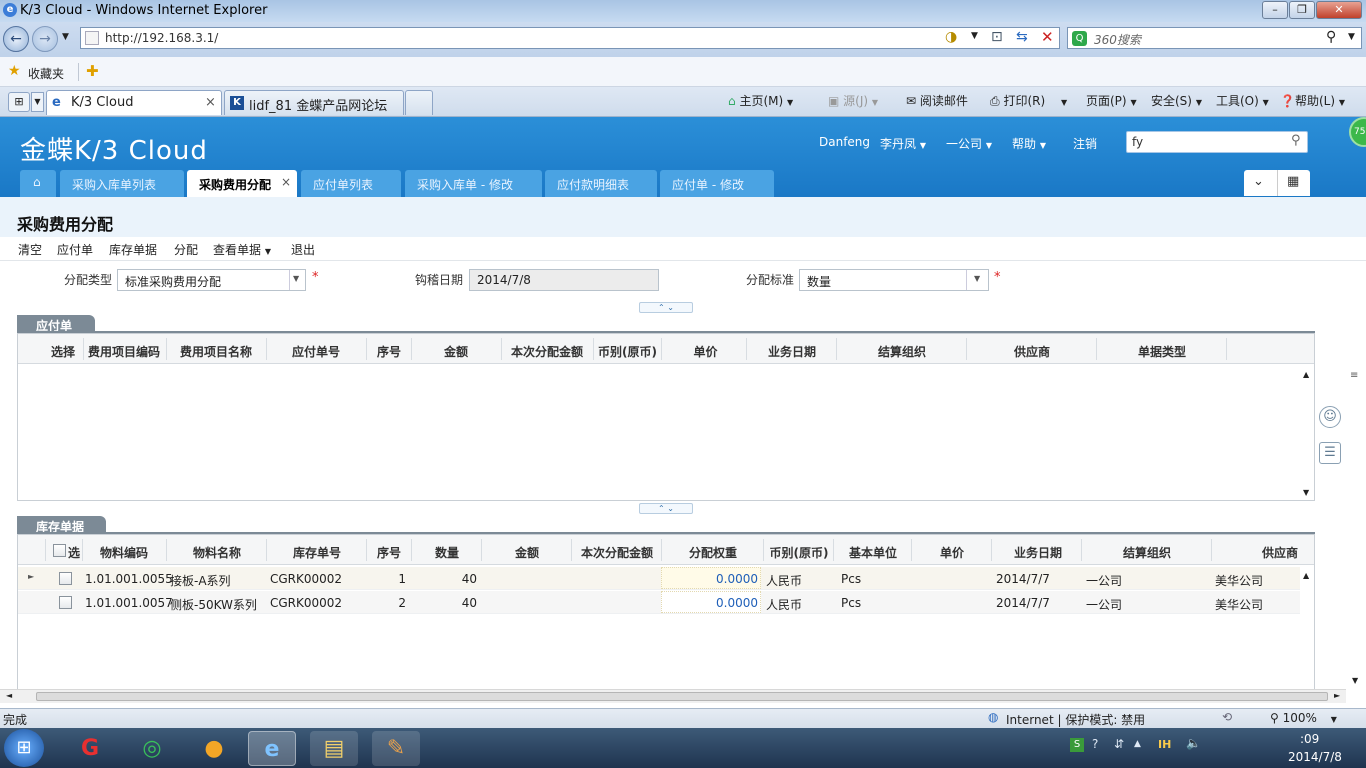 The image size is (1366, 768). What do you see at coordinates (1296, 140) in the screenshot?
I see `search-icon: ⚲` at bounding box center [1296, 140].